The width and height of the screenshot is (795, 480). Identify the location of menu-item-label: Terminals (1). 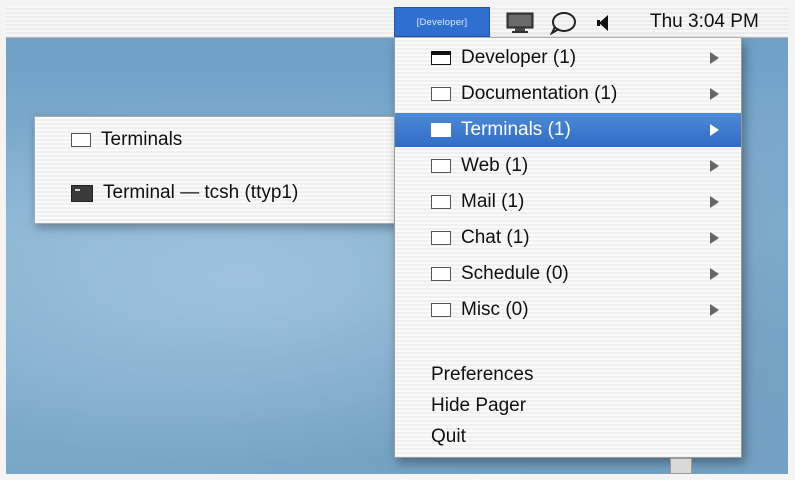
(516, 129).